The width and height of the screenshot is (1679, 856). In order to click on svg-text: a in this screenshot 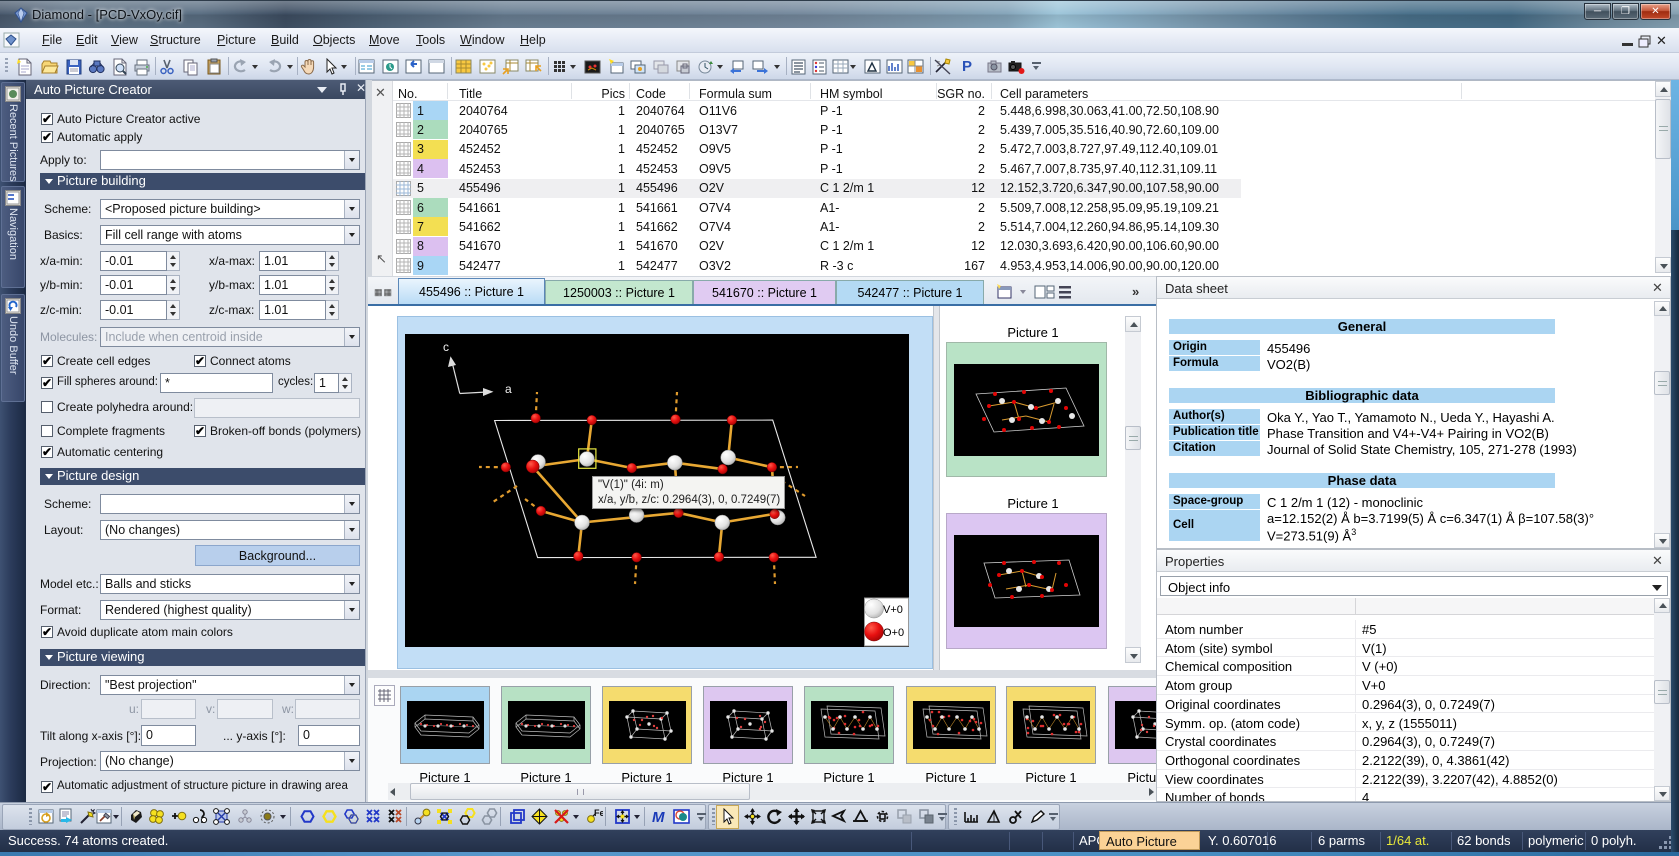, I will do `click(508, 389)`.